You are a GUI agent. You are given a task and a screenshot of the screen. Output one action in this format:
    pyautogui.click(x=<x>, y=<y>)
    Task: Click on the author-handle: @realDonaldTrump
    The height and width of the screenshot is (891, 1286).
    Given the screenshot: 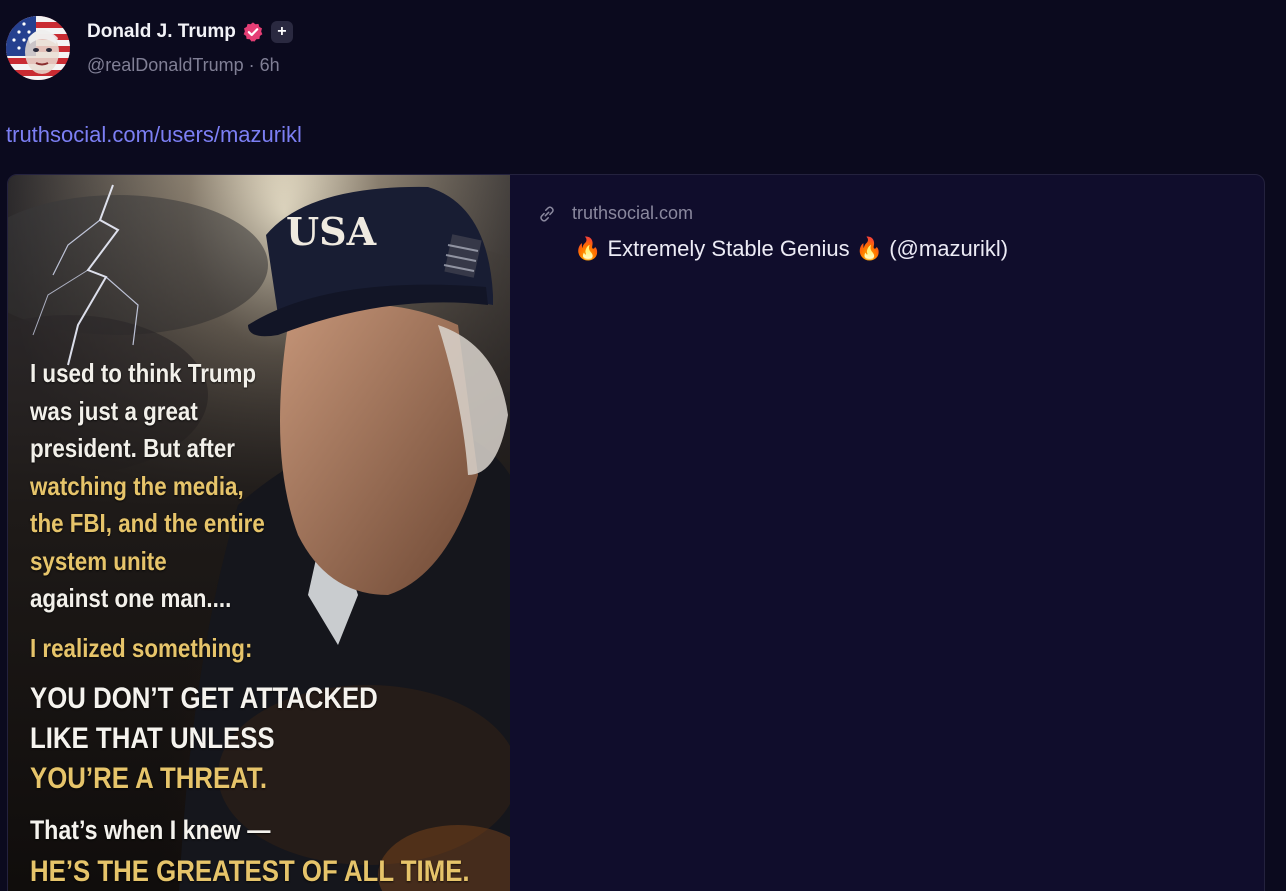 What is the action you would take?
    pyautogui.click(x=165, y=65)
    